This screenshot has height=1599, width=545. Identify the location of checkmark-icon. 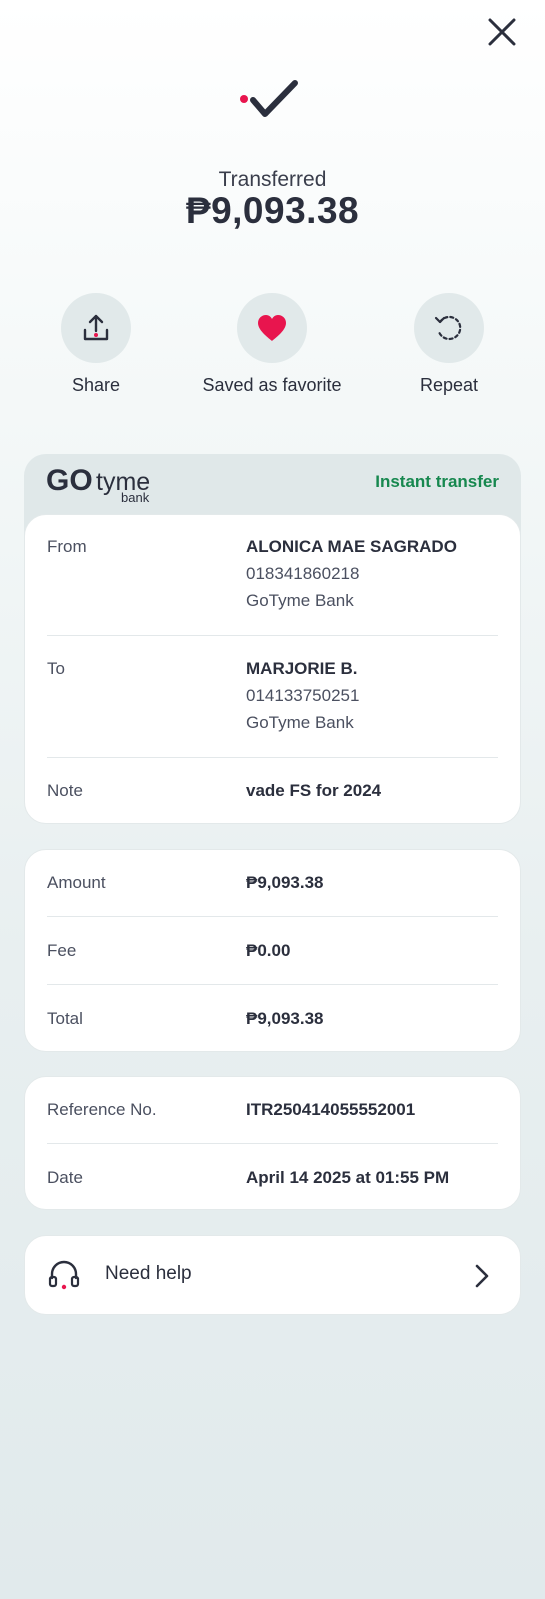
(275, 101).